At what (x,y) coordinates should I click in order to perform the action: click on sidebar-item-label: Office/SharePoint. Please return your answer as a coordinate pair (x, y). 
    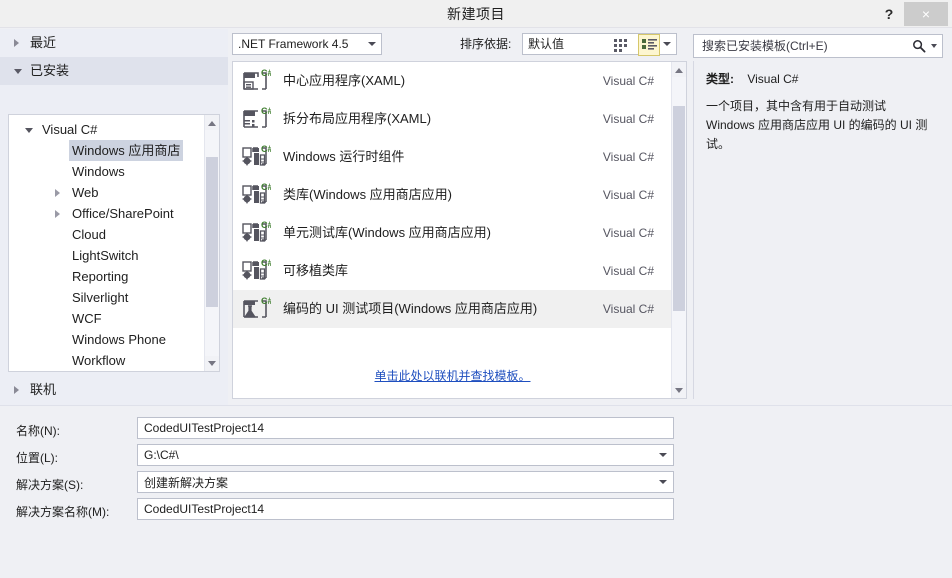
    Looking at the image, I should click on (123, 213).